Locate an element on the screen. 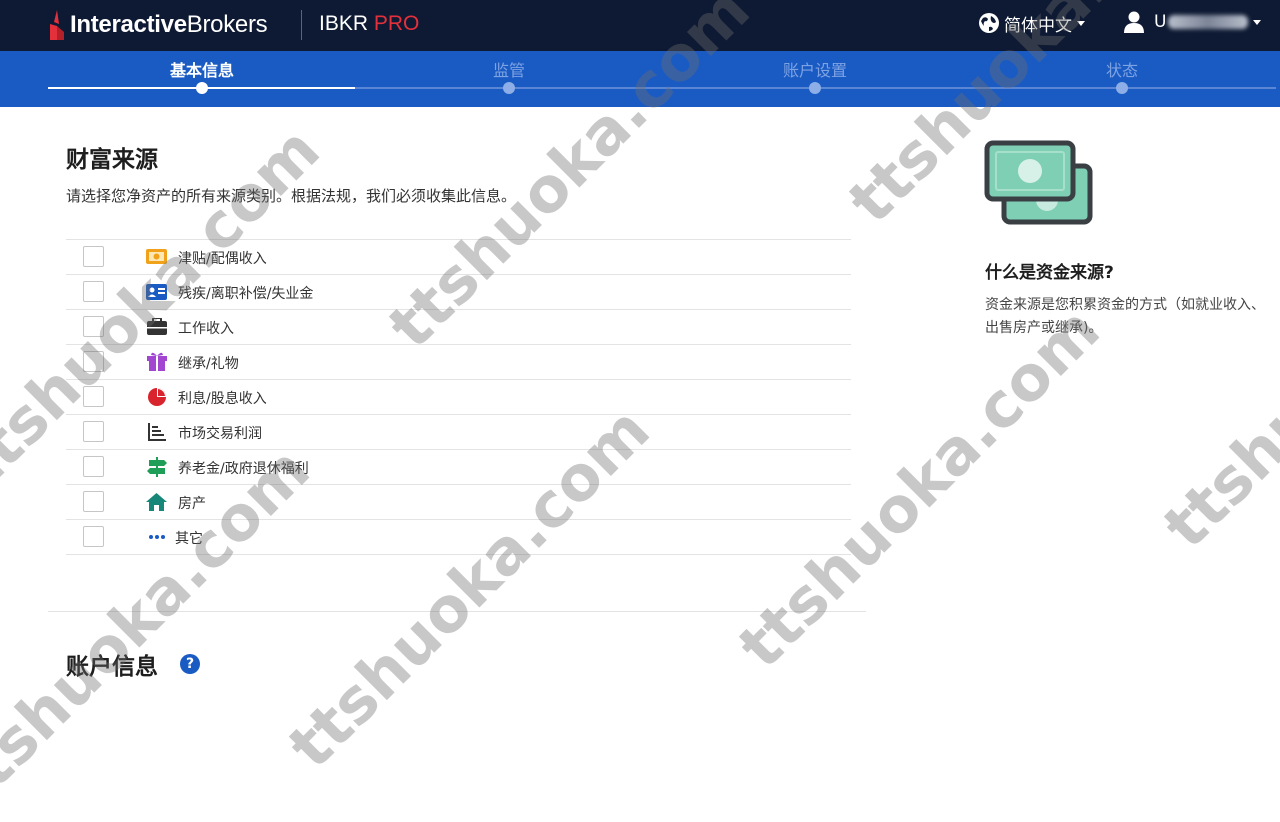  user-icon is located at coordinates (1134, 22).